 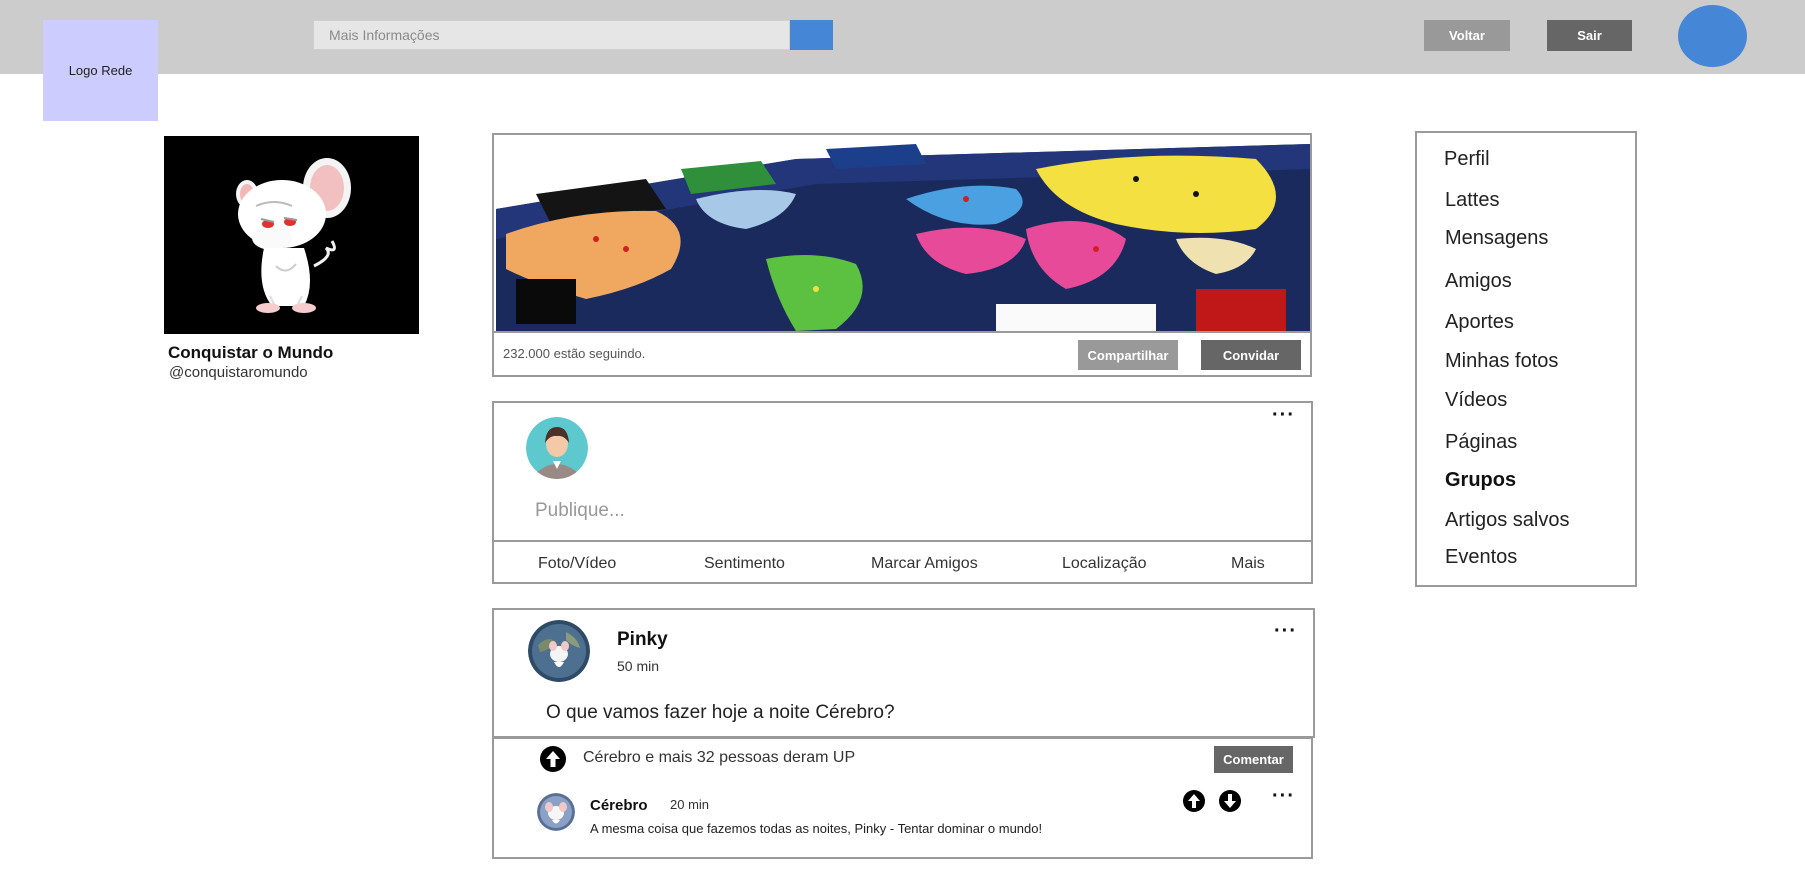 What do you see at coordinates (574, 353) in the screenshot?
I see `followers-count: 232.000 estão seguindo.` at bounding box center [574, 353].